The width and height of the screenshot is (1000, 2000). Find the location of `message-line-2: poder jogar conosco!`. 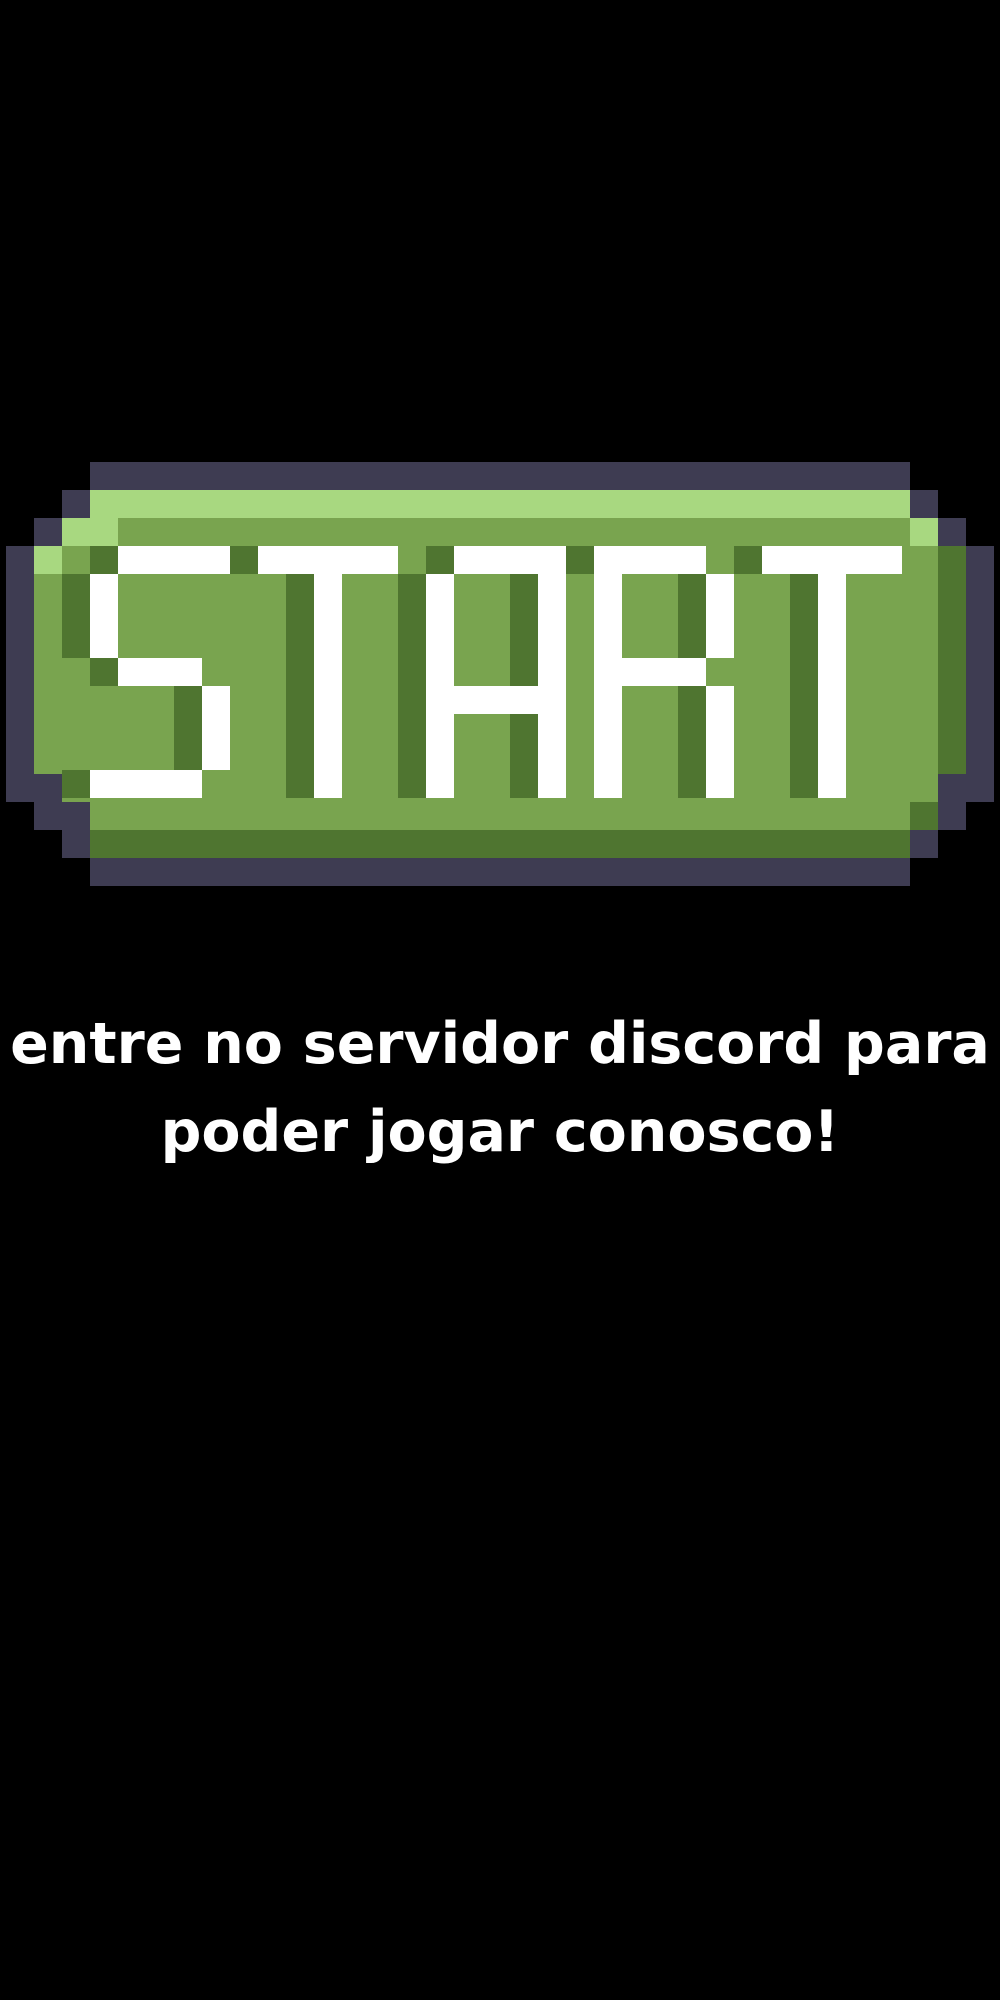

message-line-2: poder jogar conosco! is located at coordinates (500, 1132).